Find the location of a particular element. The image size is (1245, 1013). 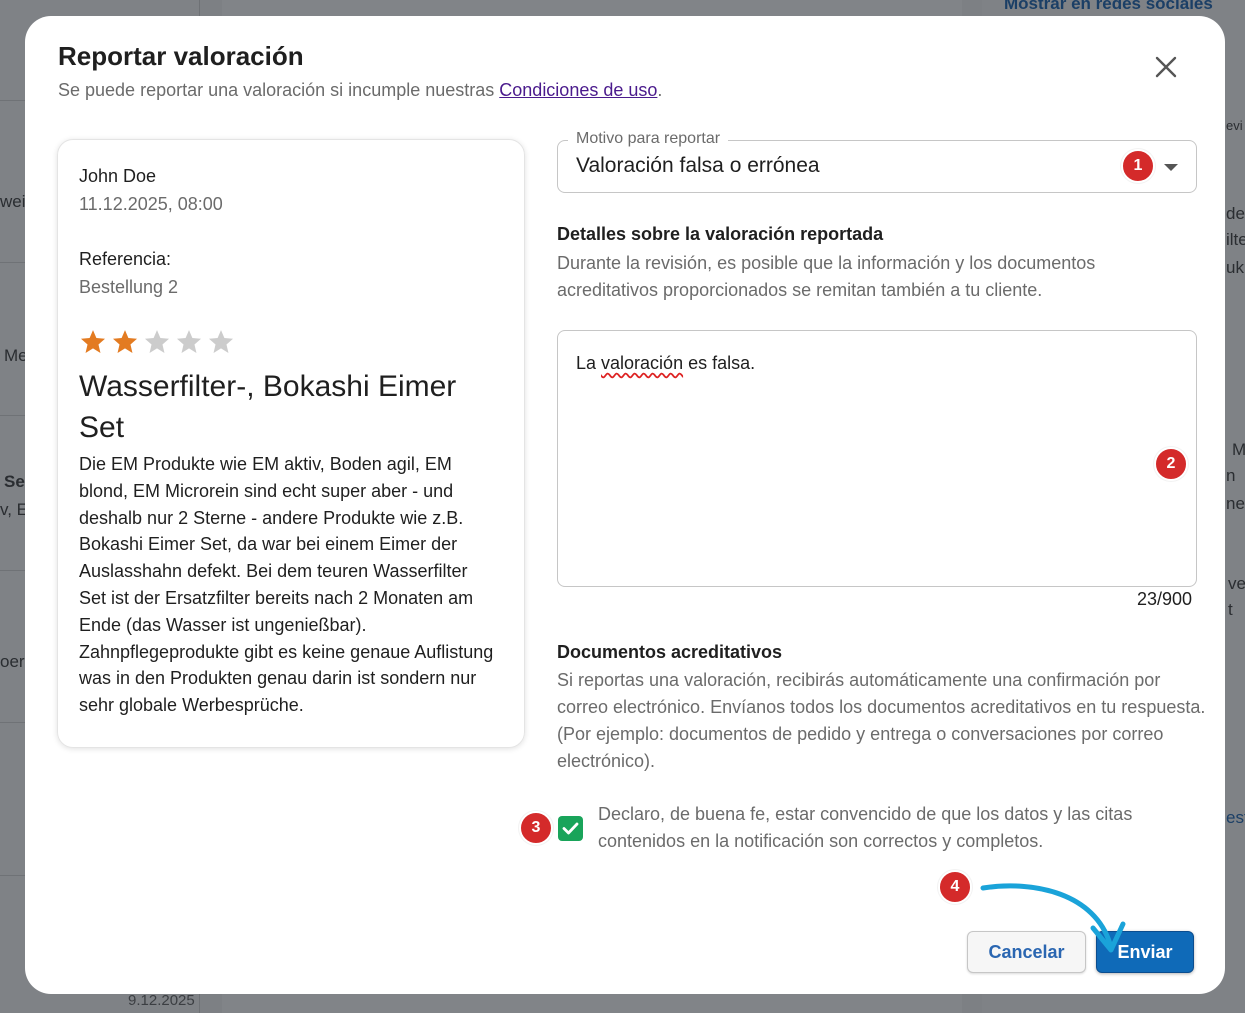

details-heading: Detalles sobre la valoración reportada is located at coordinates (720, 234).